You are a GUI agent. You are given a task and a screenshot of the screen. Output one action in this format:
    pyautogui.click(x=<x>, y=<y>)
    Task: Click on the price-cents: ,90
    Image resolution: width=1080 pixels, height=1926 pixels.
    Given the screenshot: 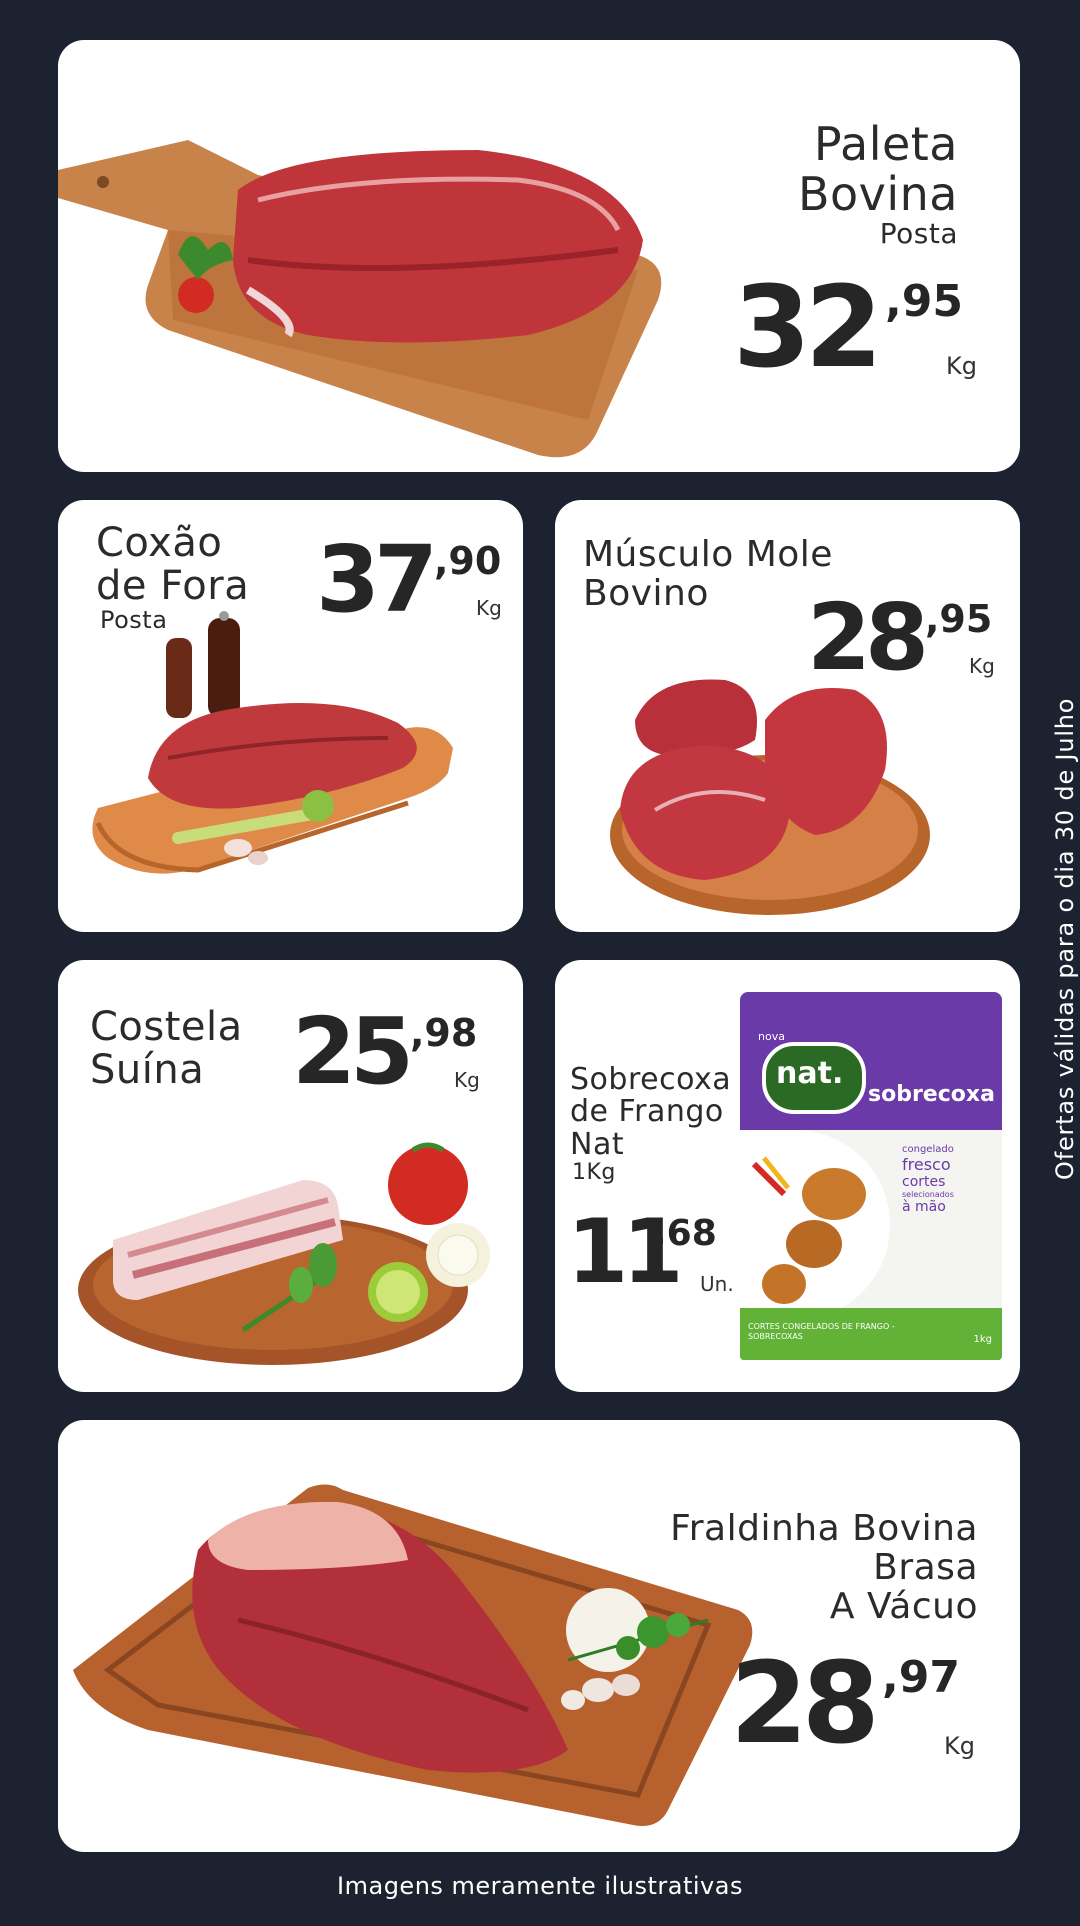 What is the action you would take?
    pyautogui.click(x=468, y=561)
    